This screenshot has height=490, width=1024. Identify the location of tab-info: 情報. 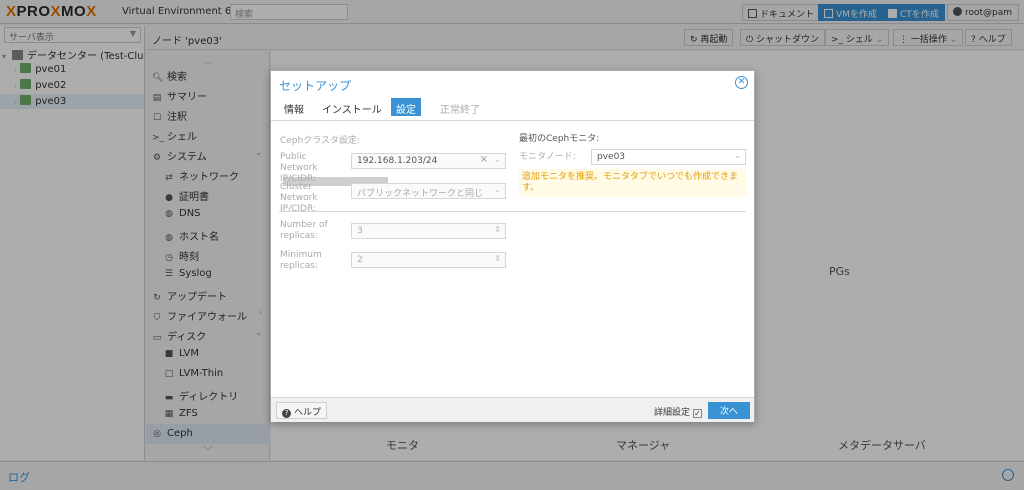
(294, 107).